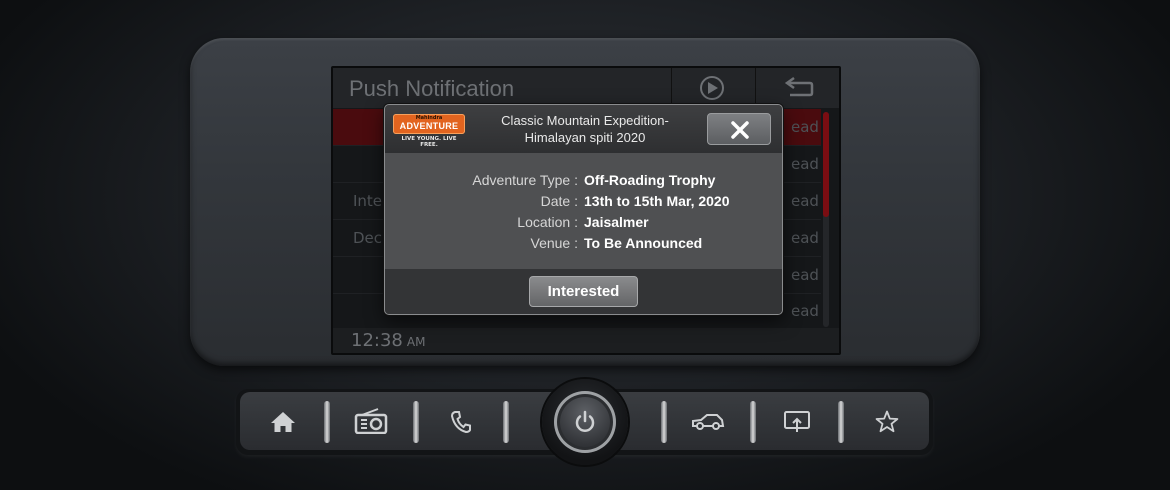 This screenshot has width=1170, height=490. What do you see at coordinates (586, 340) in the screenshot?
I see `screen-footer: 12:38 AM` at bounding box center [586, 340].